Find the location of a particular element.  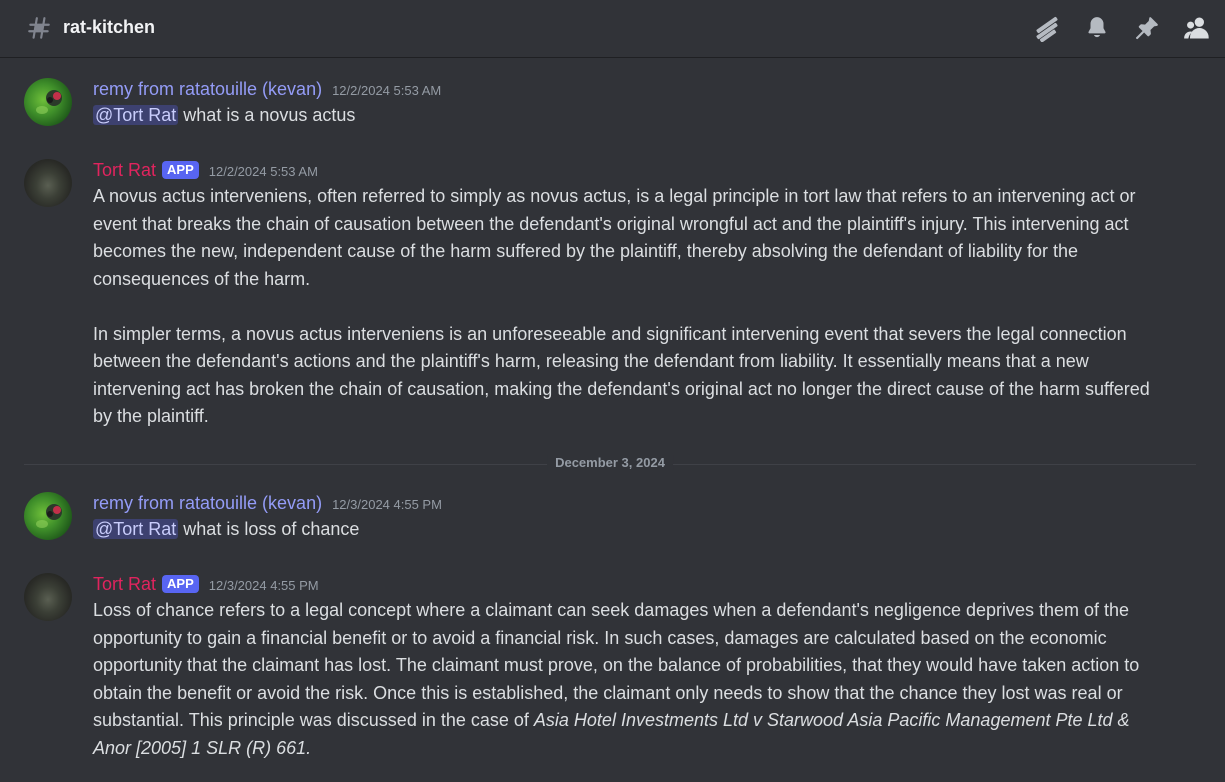

date-divider: December 3, 2024 is located at coordinates (610, 462).